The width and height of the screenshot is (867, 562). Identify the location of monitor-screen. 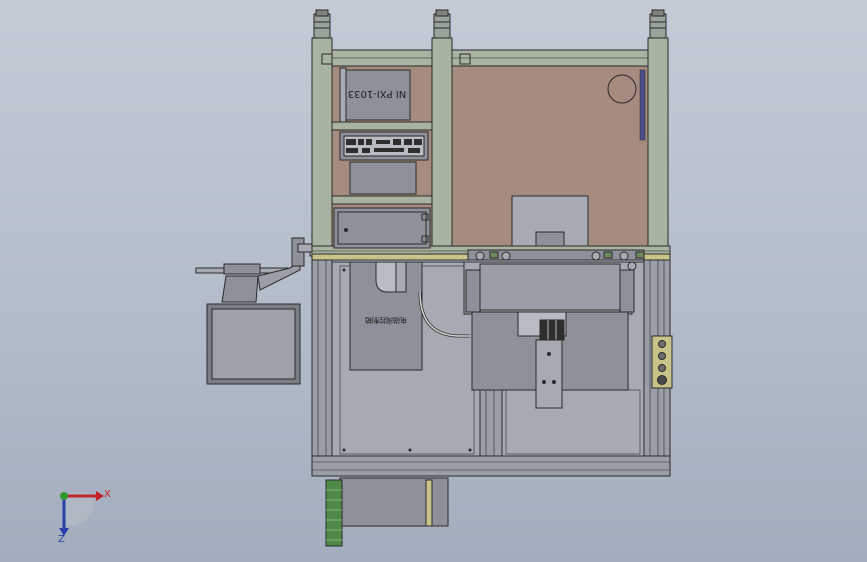
(253, 344).